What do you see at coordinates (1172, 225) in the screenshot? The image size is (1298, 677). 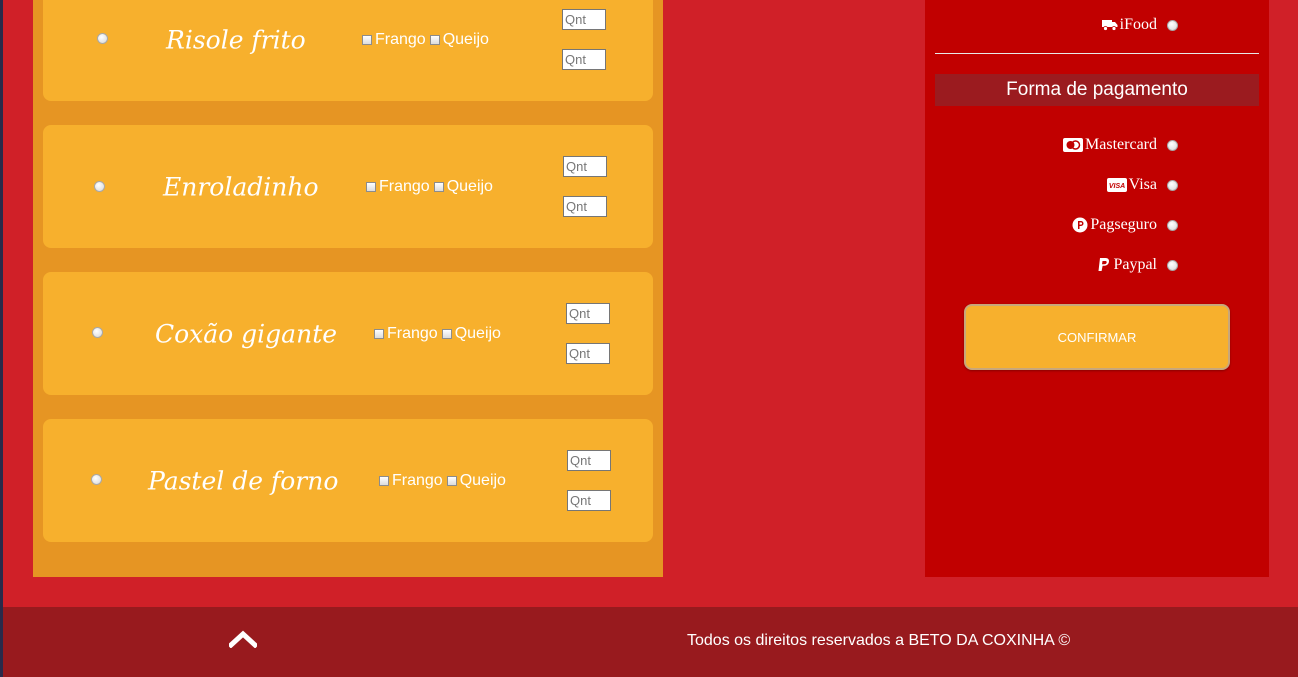 I see `pagseguro-radio` at bounding box center [1172, 225].